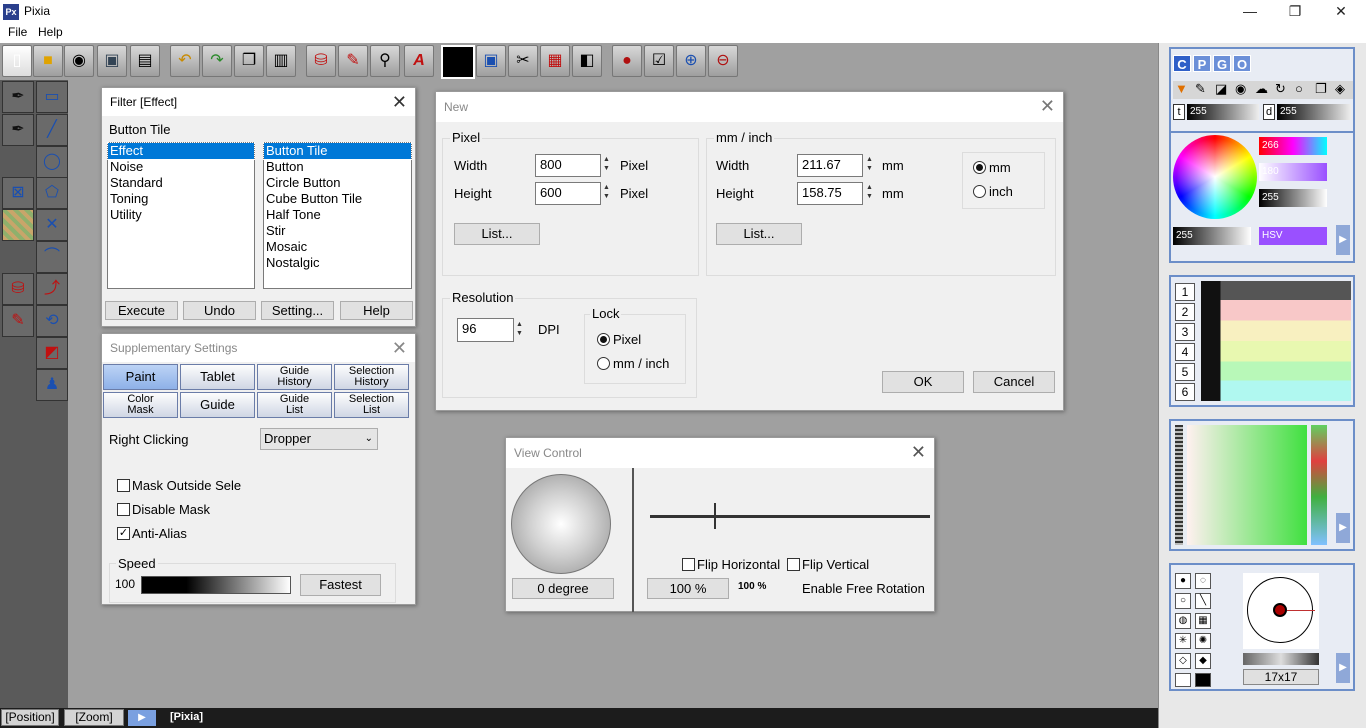 The image size is (1366, 728). I want to click on new-file-icon: ▯, so click(17, 61).